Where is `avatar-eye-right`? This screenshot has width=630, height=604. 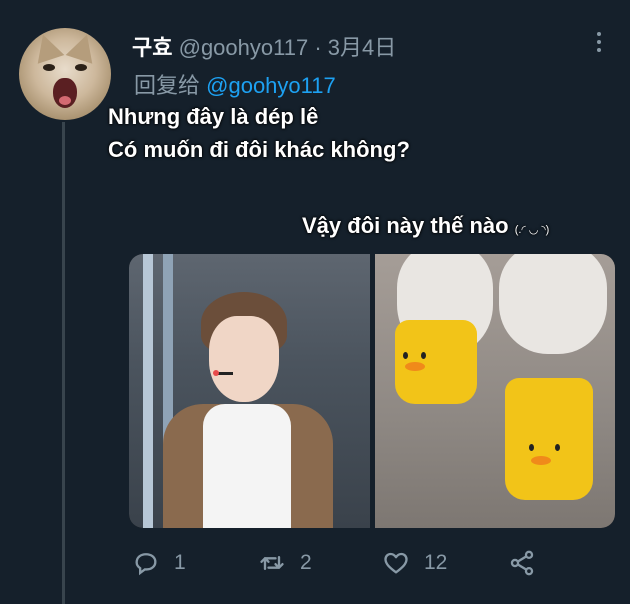
avatar-eye-right is located at coordinates (81, 67).